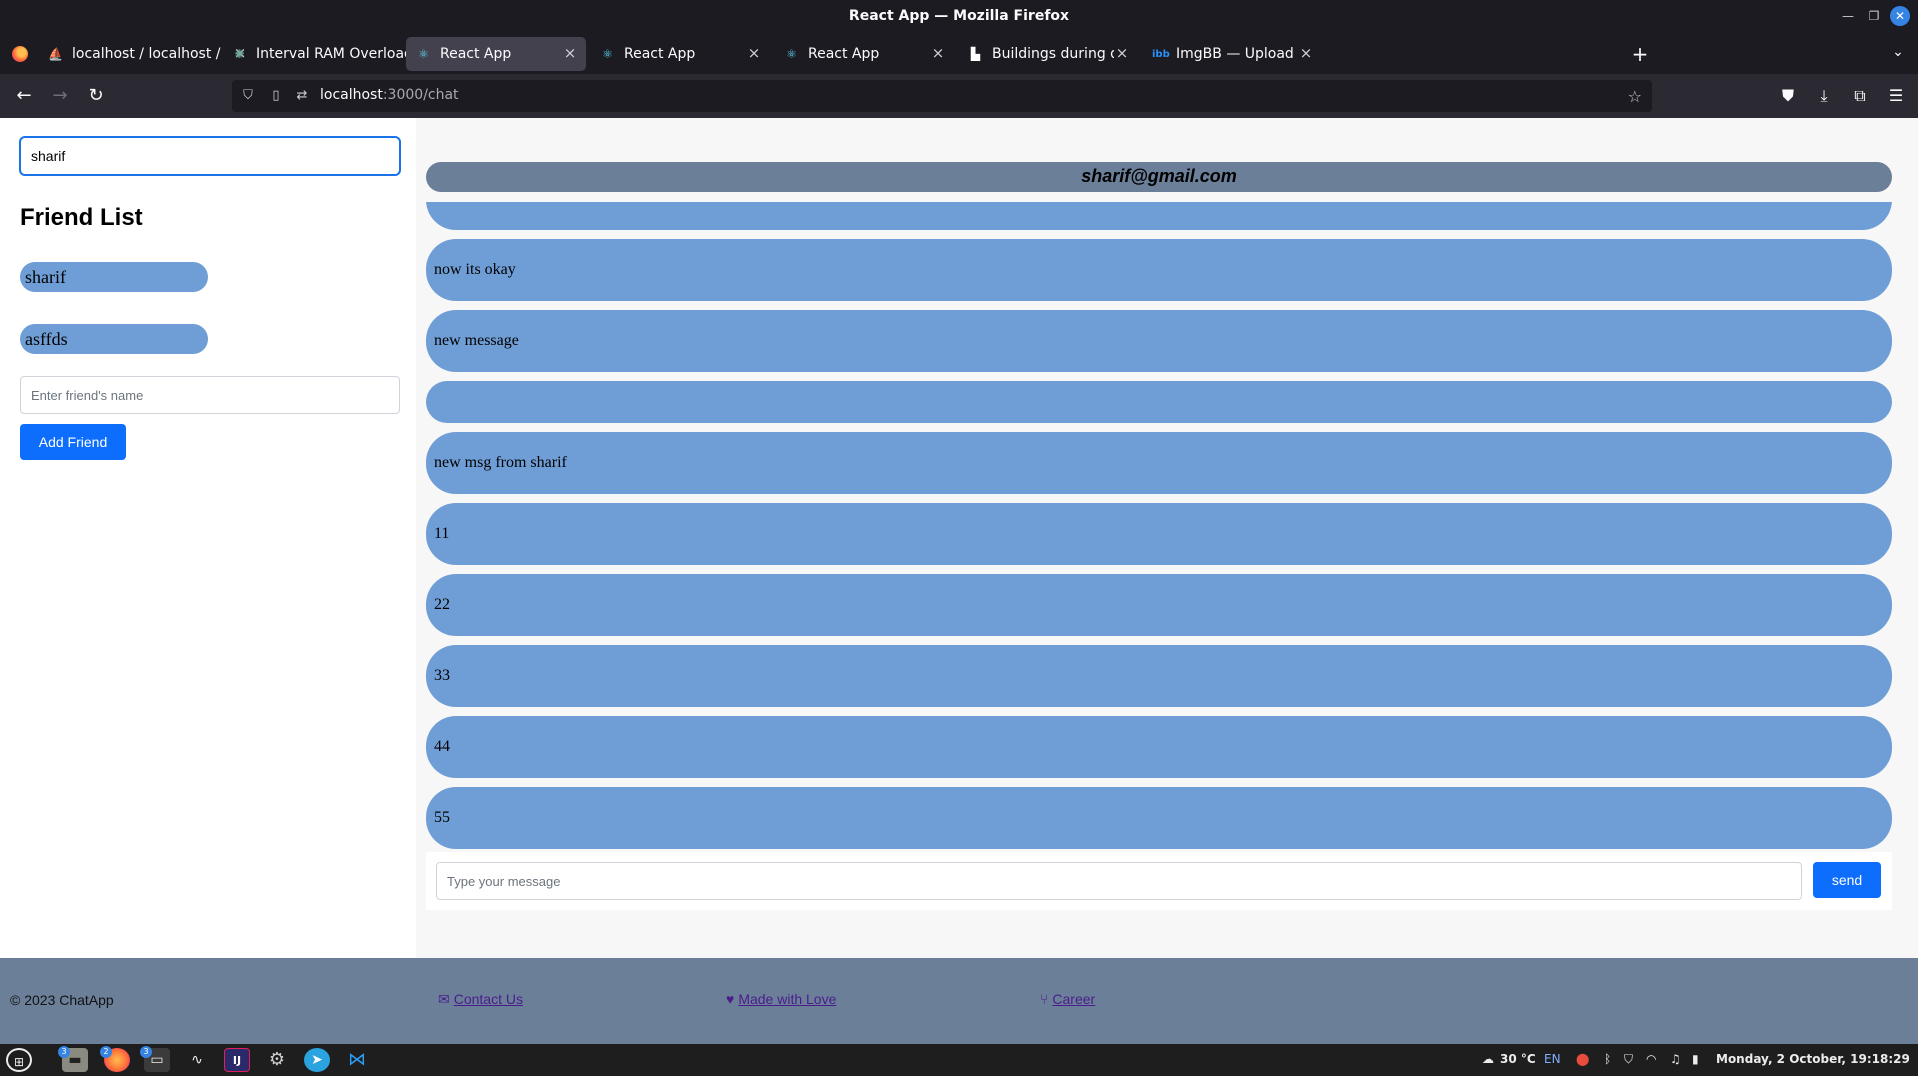 The height and width of the screenshot is (1076, 1918). What do you see at coordinates (146, 1052) in the screenshot?
I see `window-count-badge: 3` at bounding box center [146, 1052].